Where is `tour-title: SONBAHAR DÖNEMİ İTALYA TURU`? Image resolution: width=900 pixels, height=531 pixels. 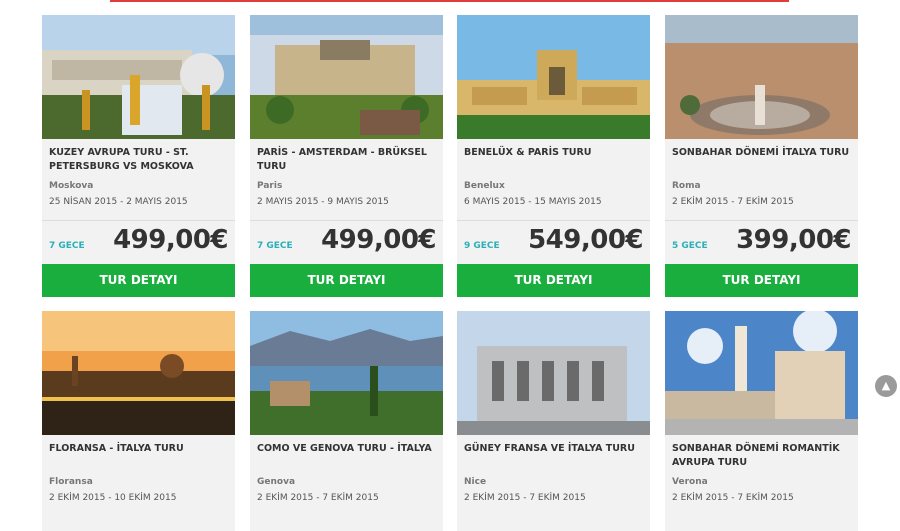 tour-title: SONBAHAR DÖNEMİ İTALYA TURU is located at coordinates (761, 152).